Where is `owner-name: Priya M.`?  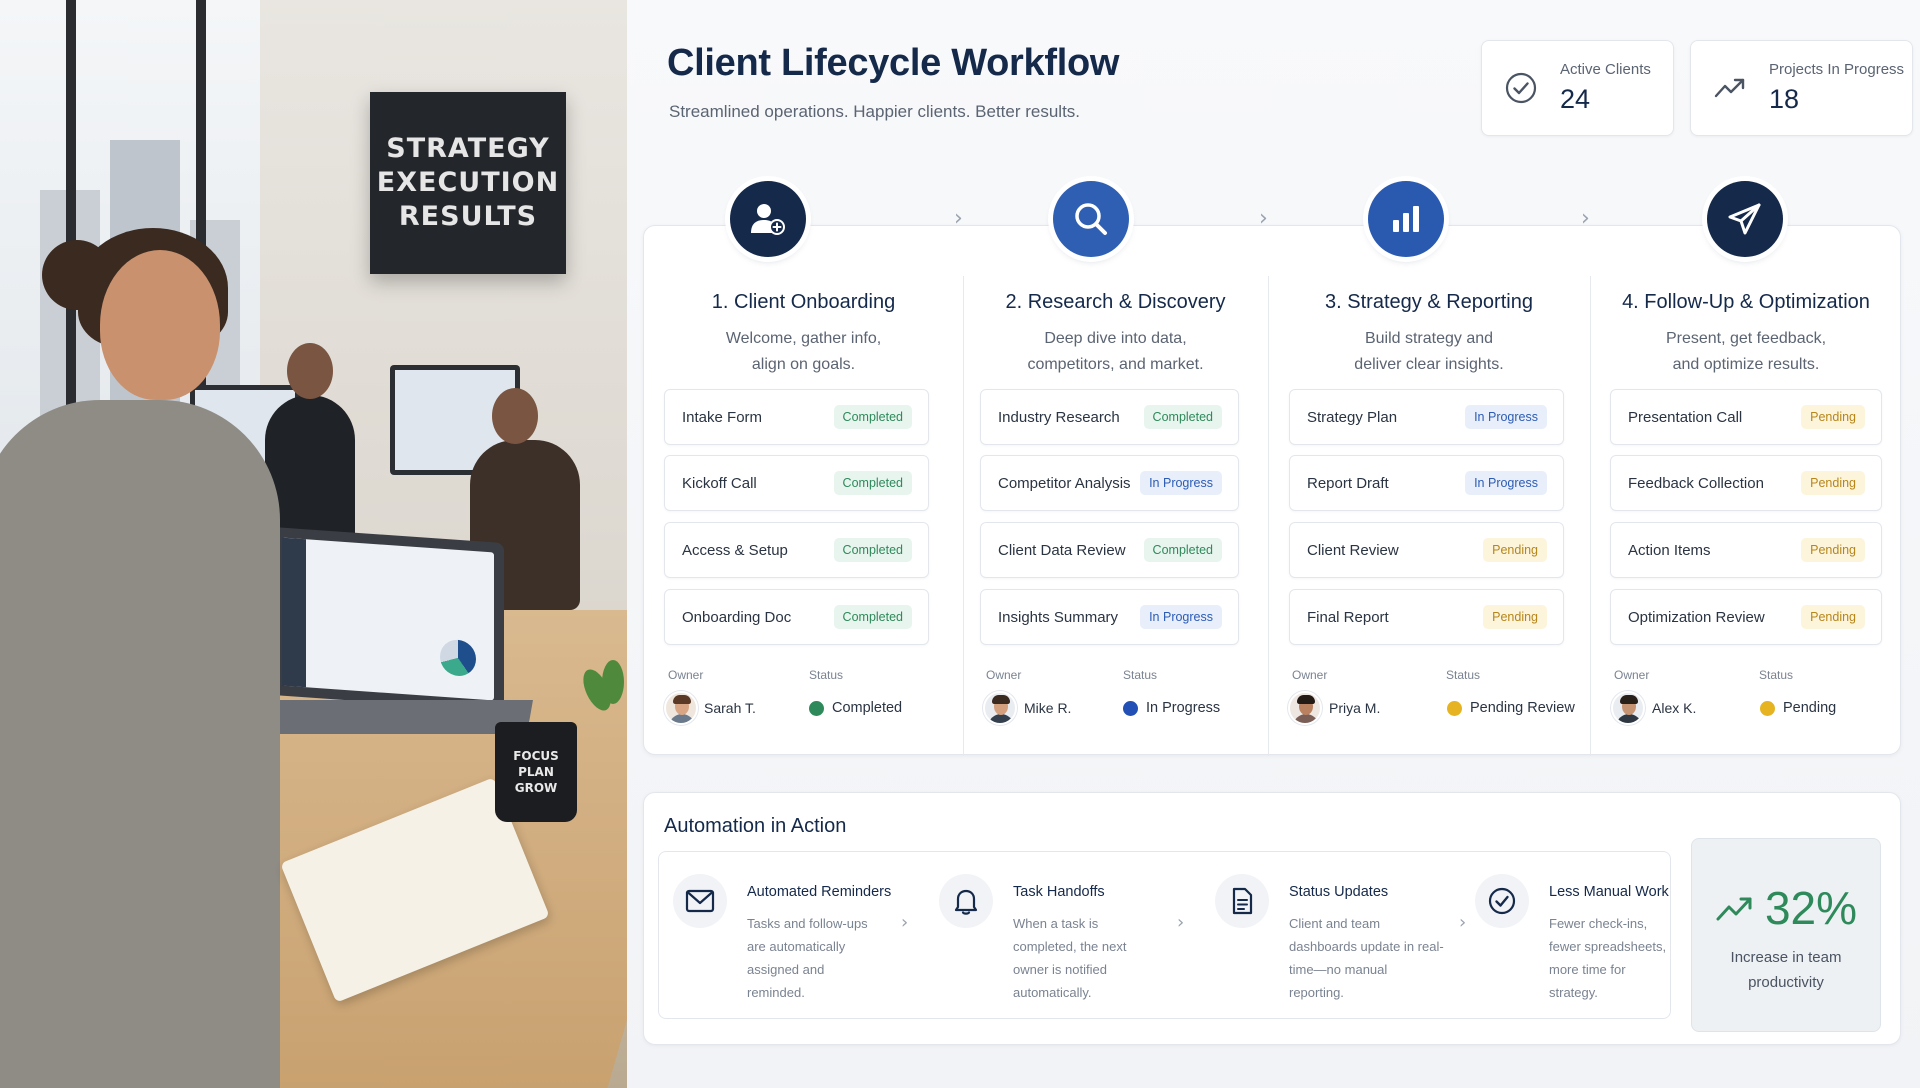 owner-name: Priya M. is located at coordinates (1355, 708).